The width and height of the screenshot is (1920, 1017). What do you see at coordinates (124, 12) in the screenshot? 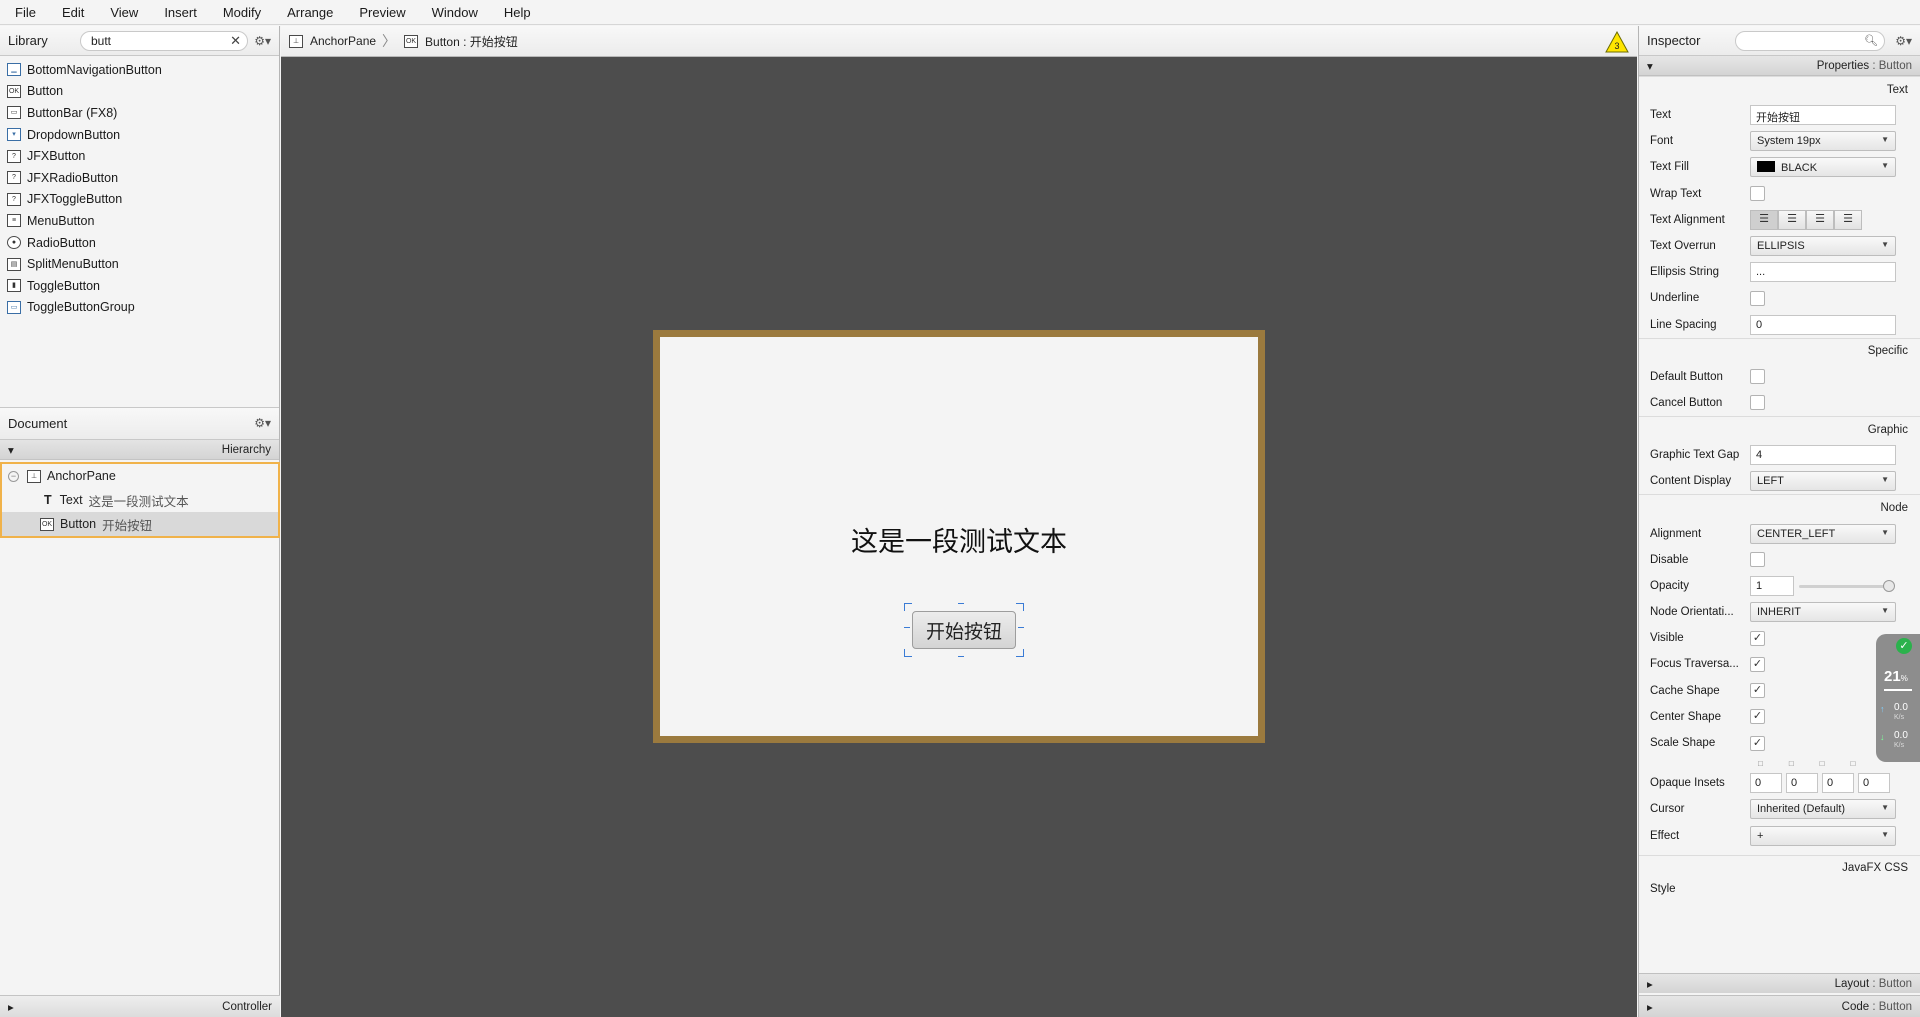
I see `menu-view: View` at bounding box center [124, 12].